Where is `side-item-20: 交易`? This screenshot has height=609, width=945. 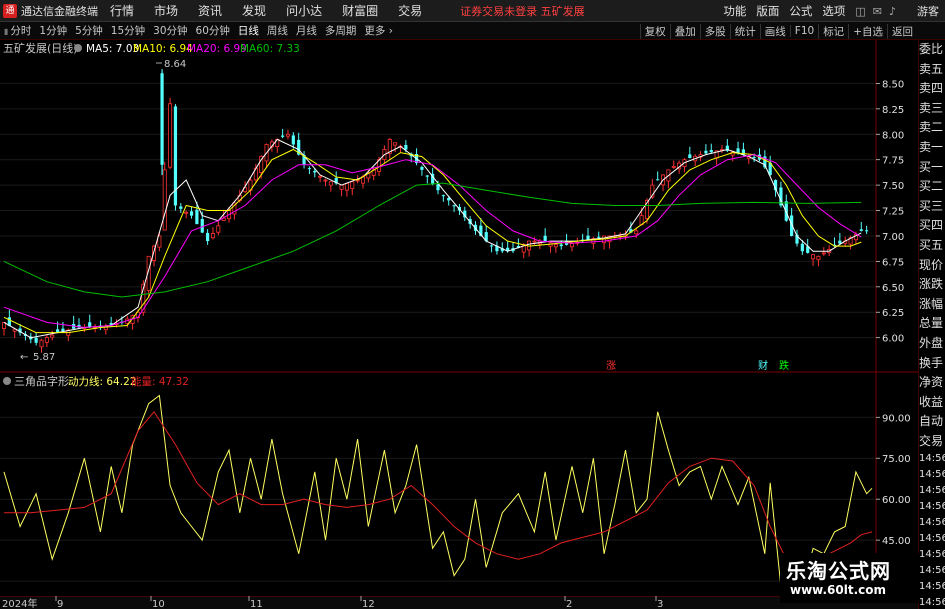 side-item-20: 交易 is located at coordinates (932, 442).